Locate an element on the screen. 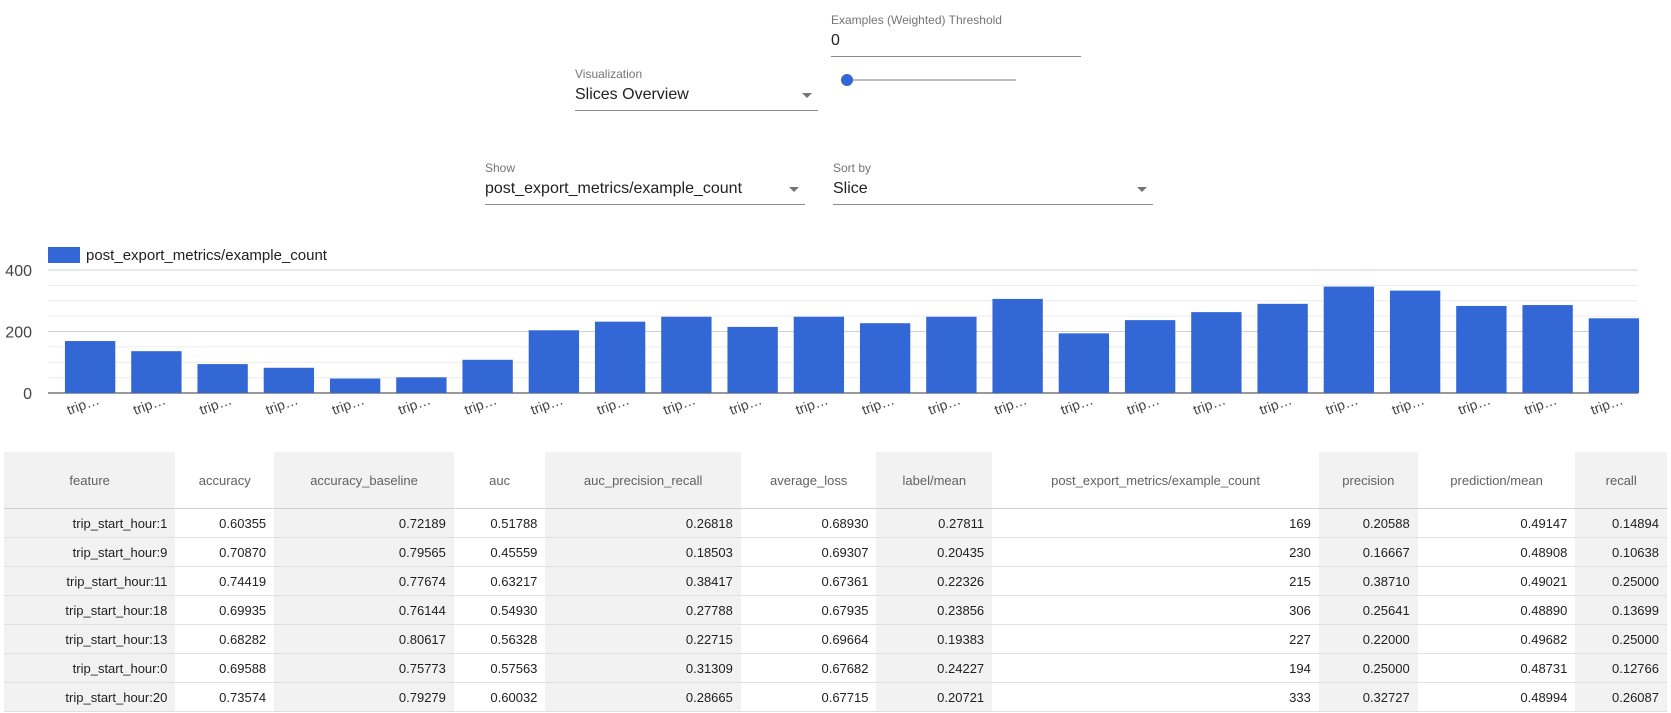 This screenshot has width=1671, height=713. metric-cell: 0.51788 is located at coordinates (499, 523).